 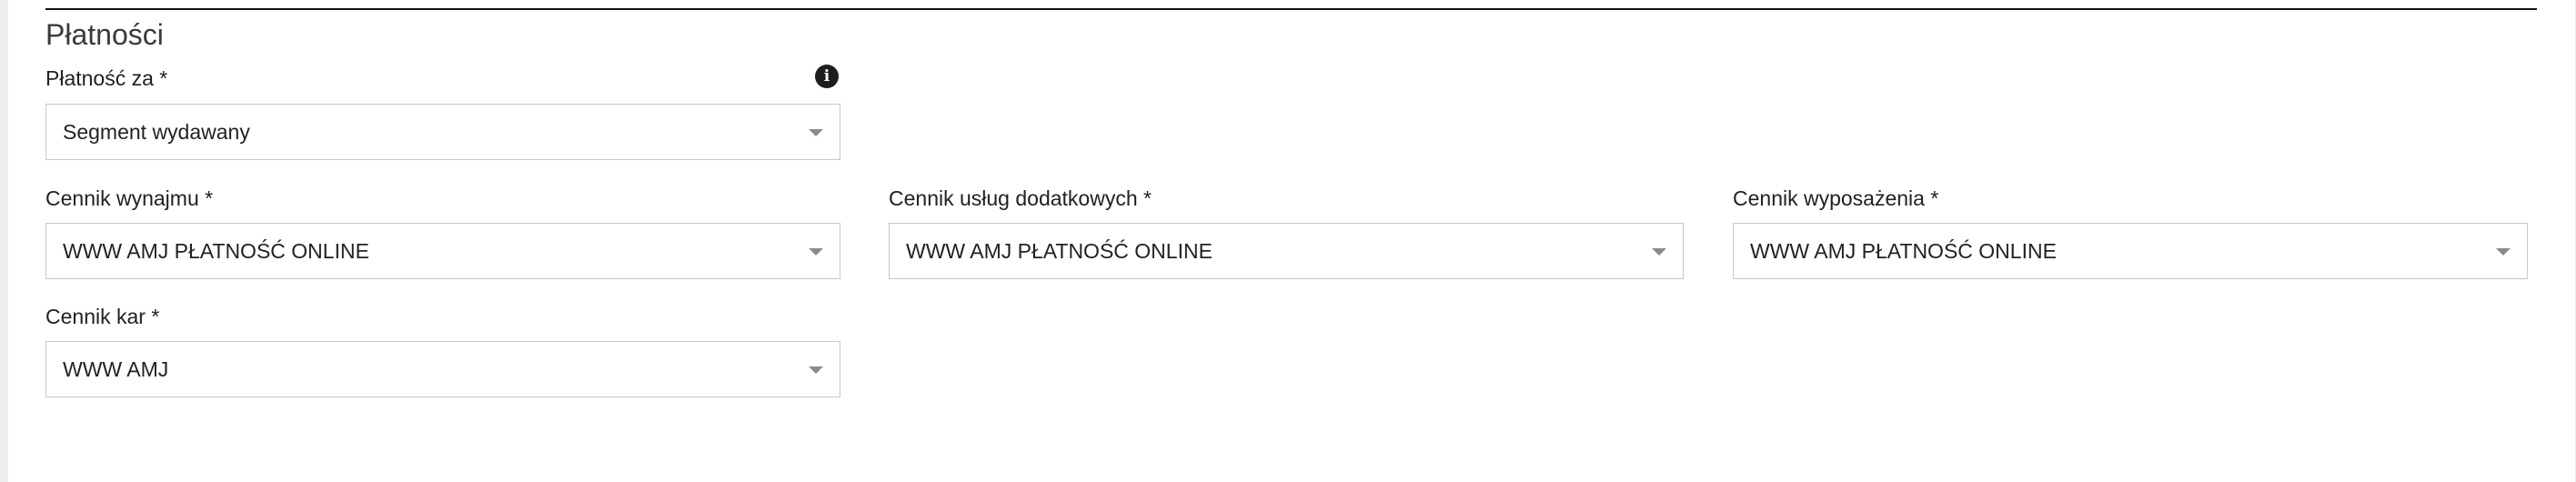 What do you see at coordinates (1836, 198) in the screenshot?
I see `equipment-pricelist-label: Cennik wyposażenia *` at bounding box center [1836, 198].